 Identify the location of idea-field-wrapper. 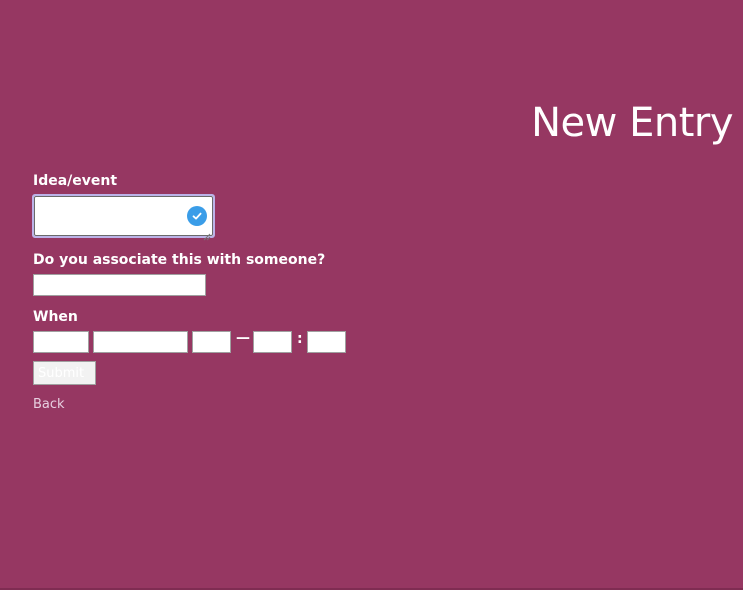
(123, 217).